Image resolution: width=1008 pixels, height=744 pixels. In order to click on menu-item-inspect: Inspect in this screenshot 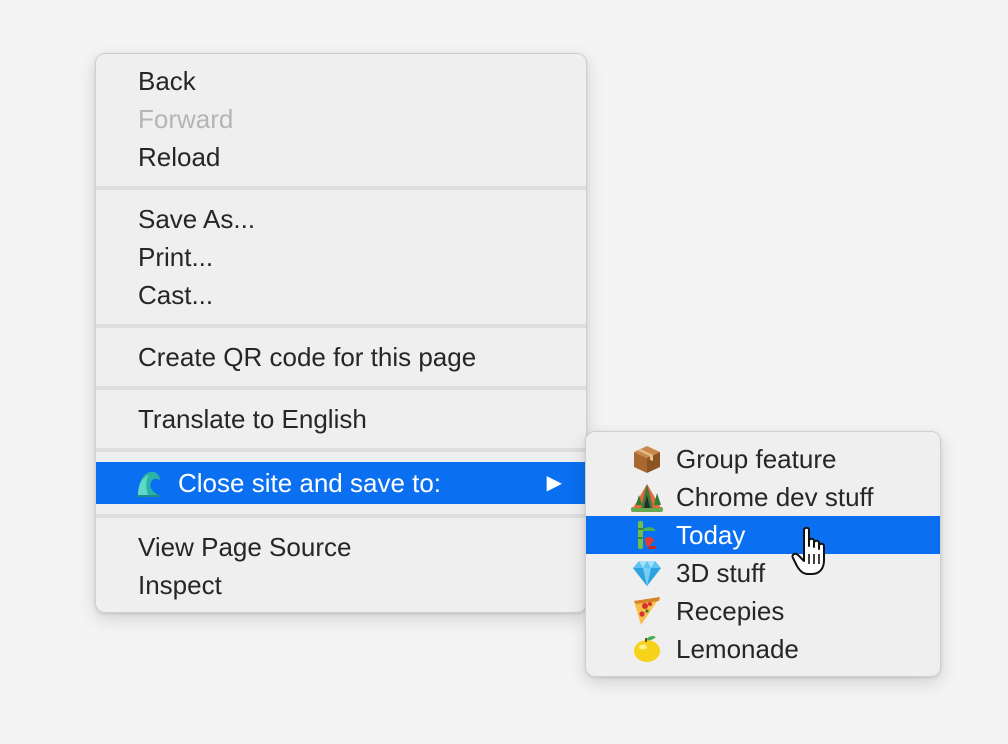, I will do `click(341, 585)`.